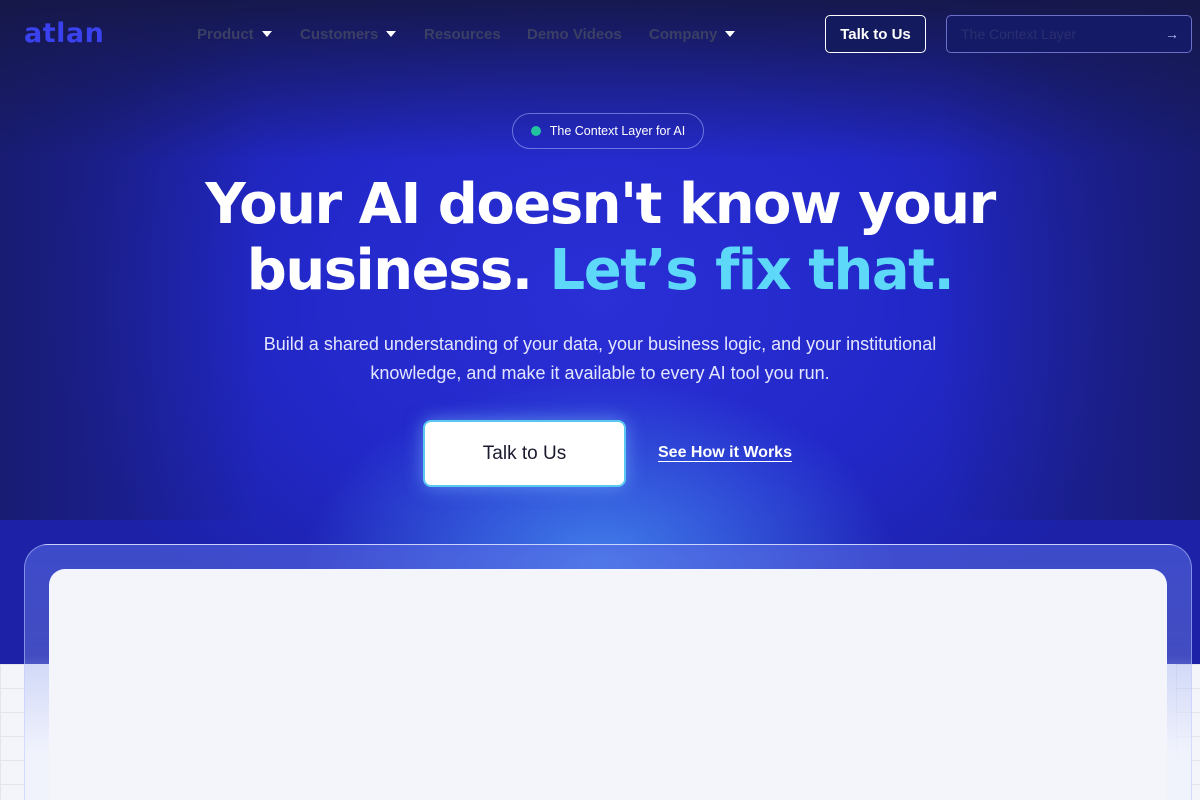 Image resolution: width=1200 pixels, height=800 pixels. I want to click on nav-search-input, so click(1063, 34).